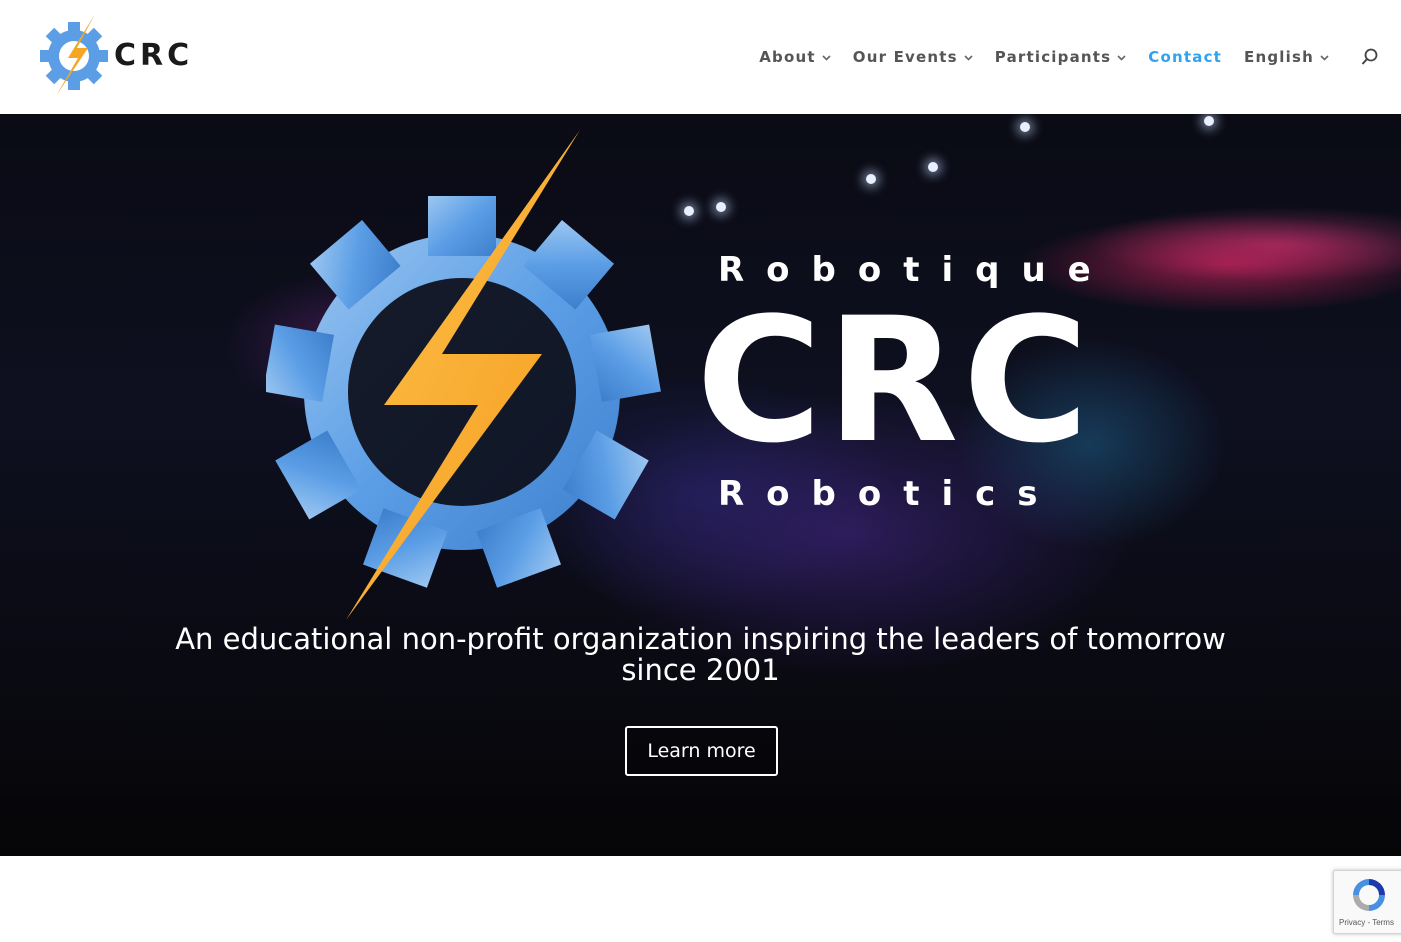 This screenshot has width=1401, height=942. Describe the element at coordinates (894, 380) in the screenshot. I see `hero-crc-title: CRC` at that location.